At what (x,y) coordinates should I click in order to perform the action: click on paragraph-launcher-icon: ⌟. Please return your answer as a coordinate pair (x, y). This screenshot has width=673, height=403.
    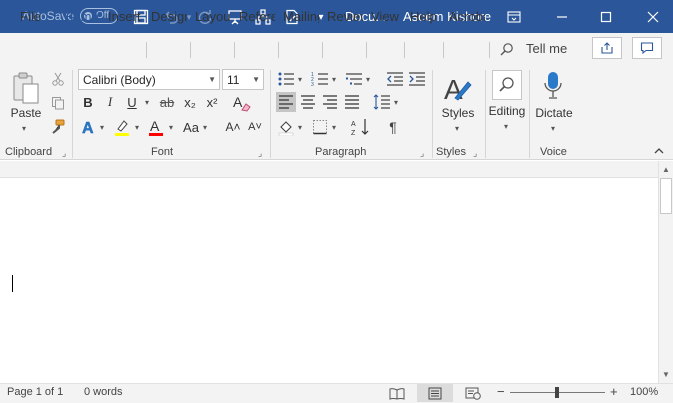
    Looking at the image, I should click on (422, 153).